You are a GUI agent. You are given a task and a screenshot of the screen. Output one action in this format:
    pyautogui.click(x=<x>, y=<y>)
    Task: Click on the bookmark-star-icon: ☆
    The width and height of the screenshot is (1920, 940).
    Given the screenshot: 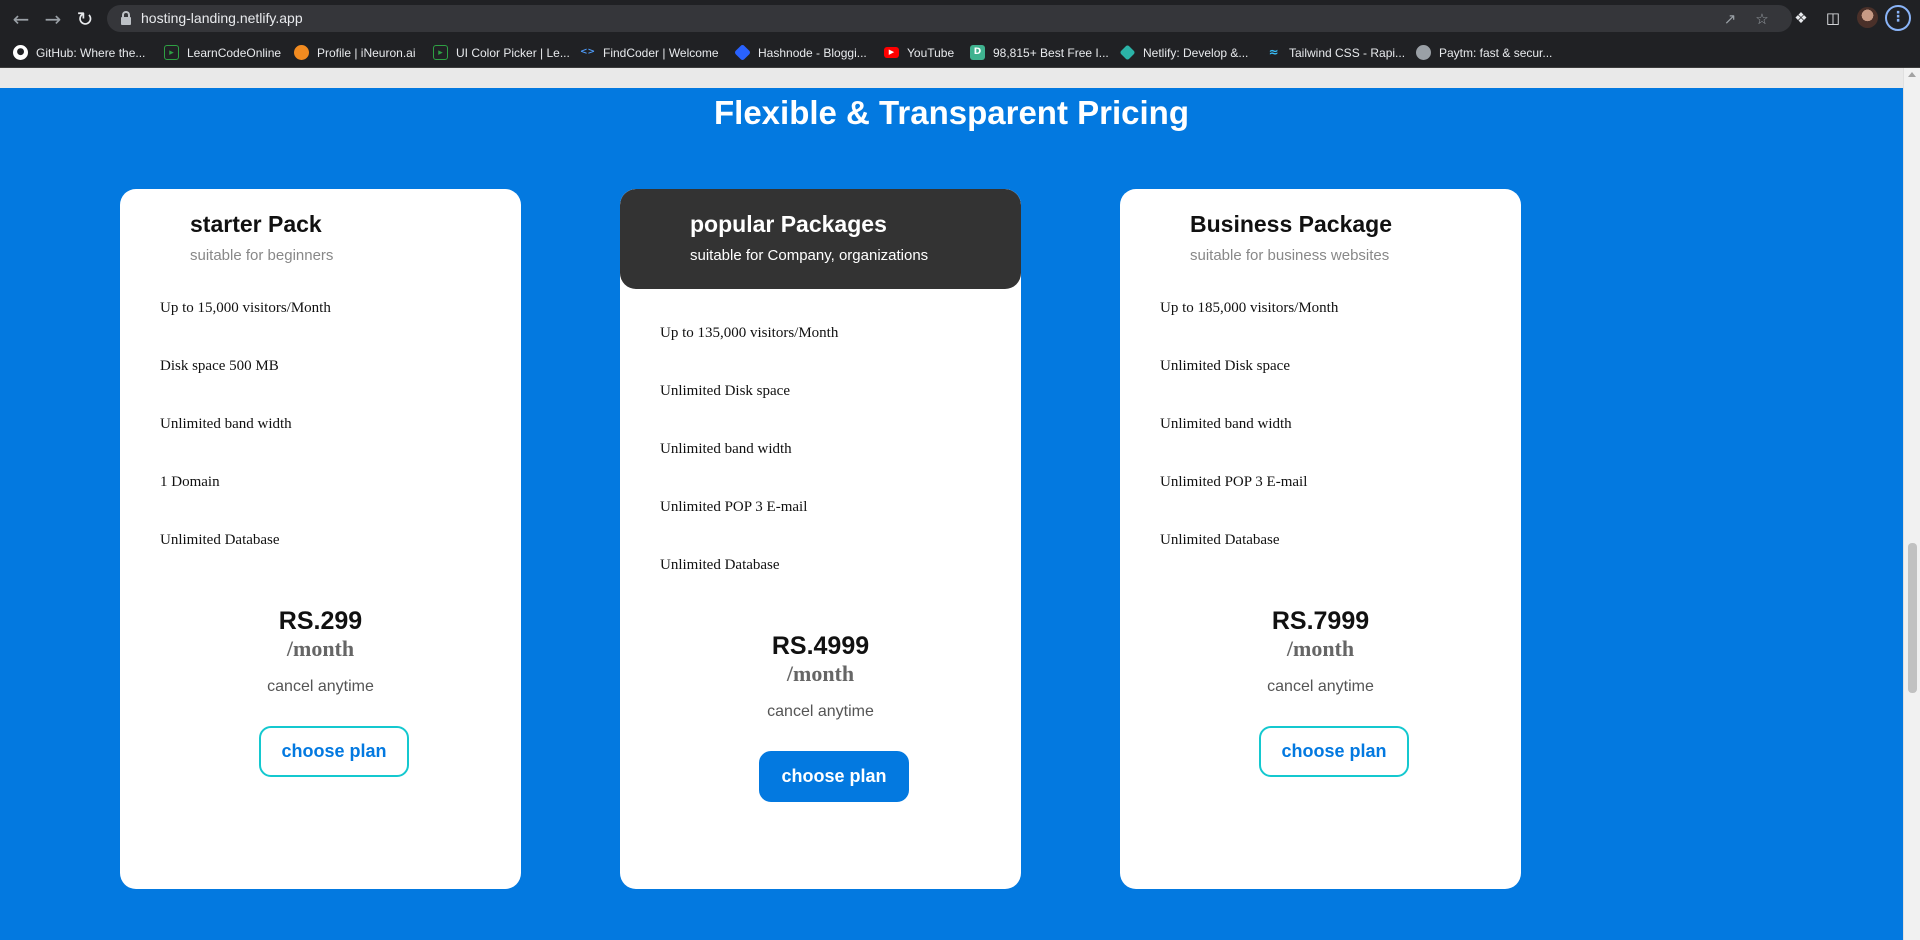 What is the action you would take?
    pyautogui.click(x=1762, y=19)
    